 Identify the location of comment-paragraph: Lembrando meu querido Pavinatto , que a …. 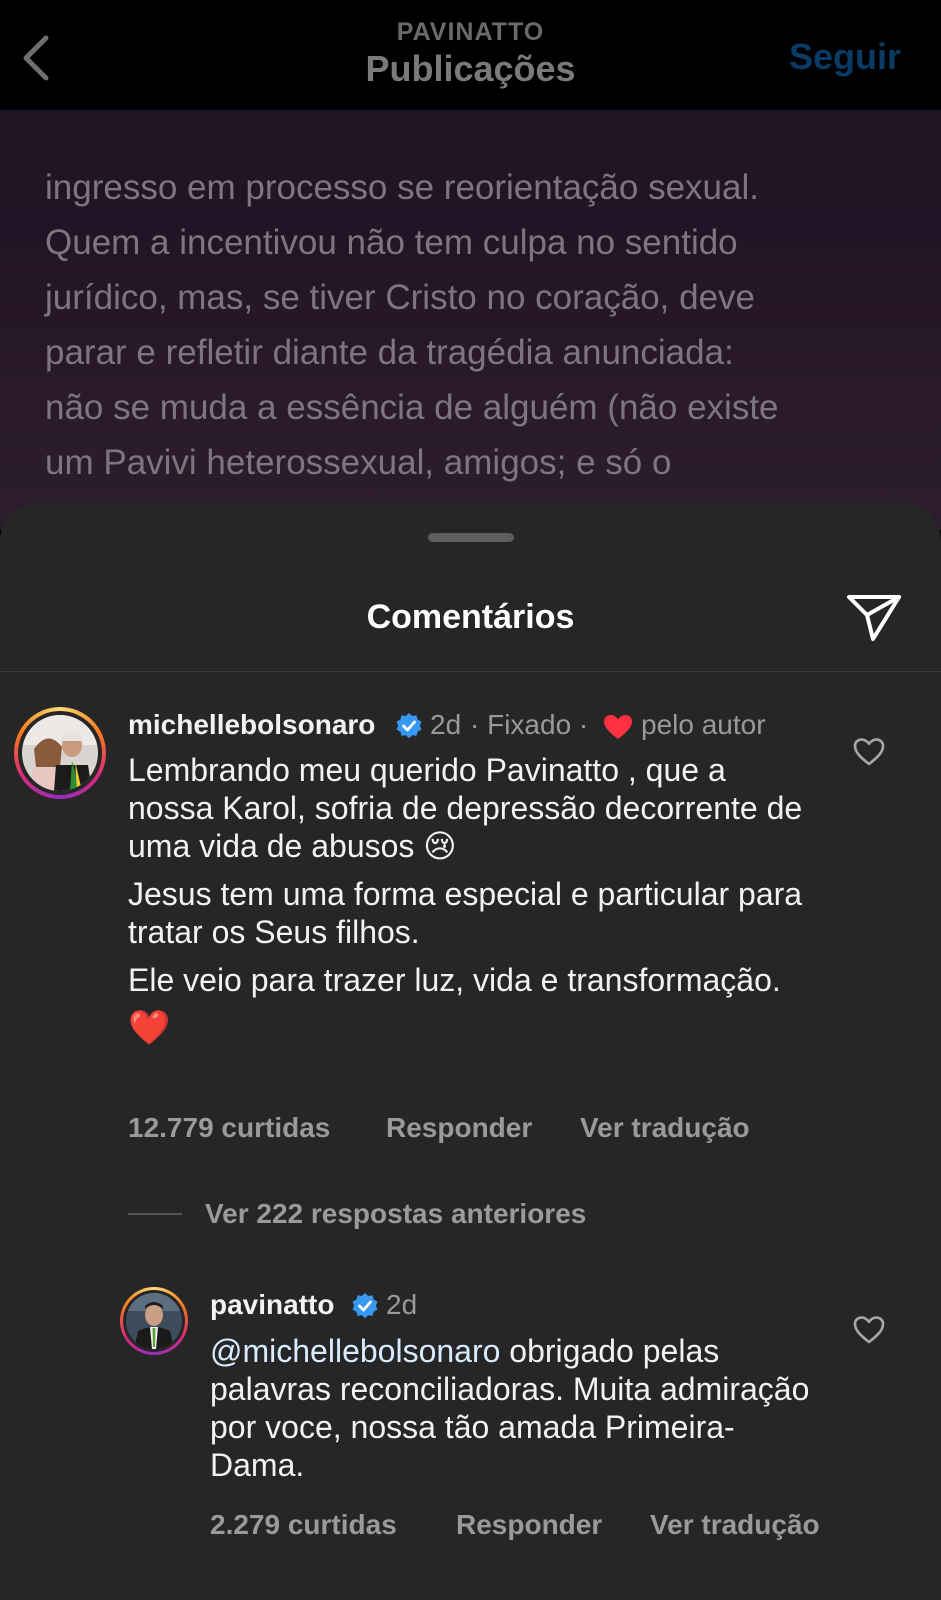
(465, 808).